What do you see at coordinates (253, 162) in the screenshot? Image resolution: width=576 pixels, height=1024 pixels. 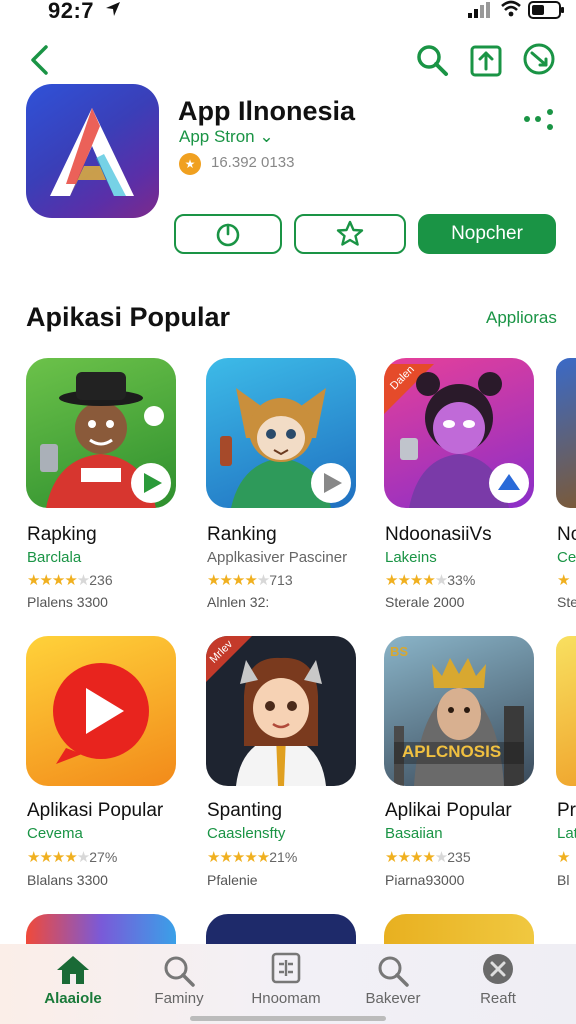 I see `app-rating-count: 16.392 0133` at bounding box center [253, 162].